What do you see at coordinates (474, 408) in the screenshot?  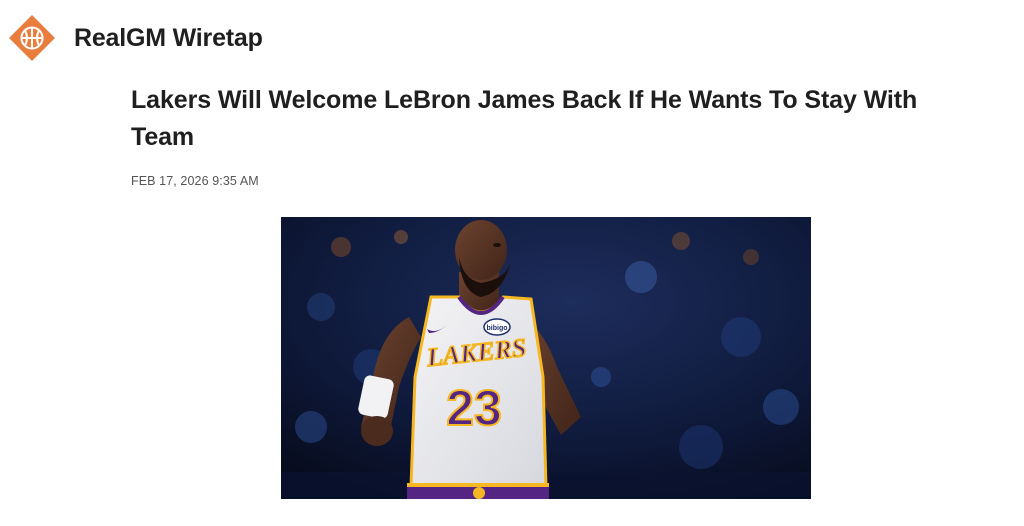 I see `jersey-number: 23` at bounding box center [474, 408].